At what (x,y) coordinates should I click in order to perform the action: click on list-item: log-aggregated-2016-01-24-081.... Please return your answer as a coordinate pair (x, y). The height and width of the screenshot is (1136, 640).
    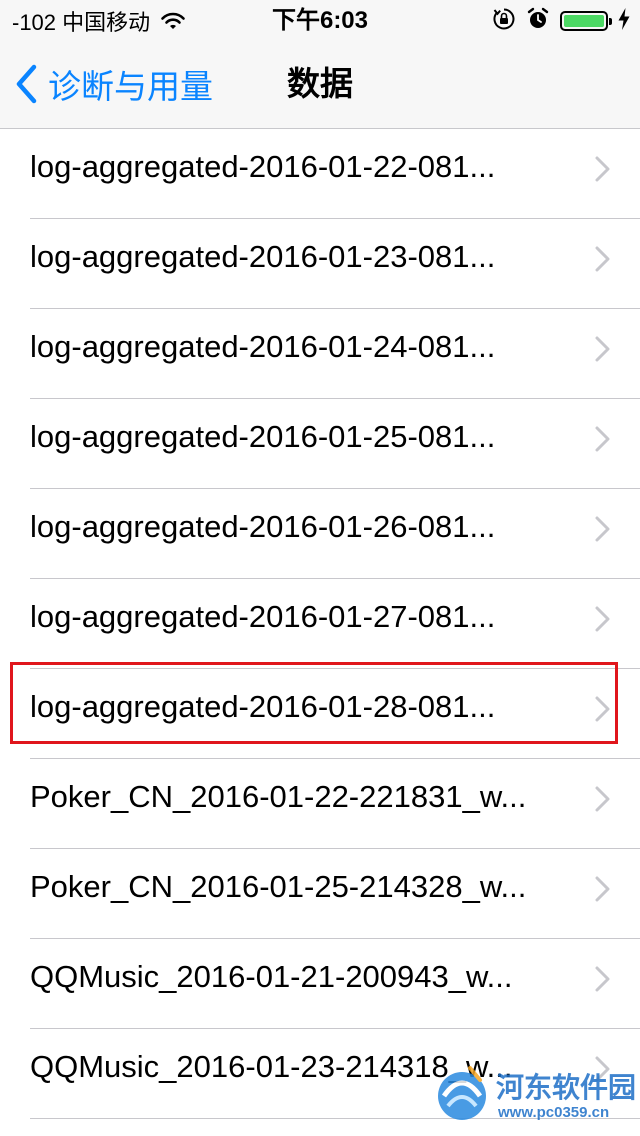
    Looking at the image, I should click on (320, 354).